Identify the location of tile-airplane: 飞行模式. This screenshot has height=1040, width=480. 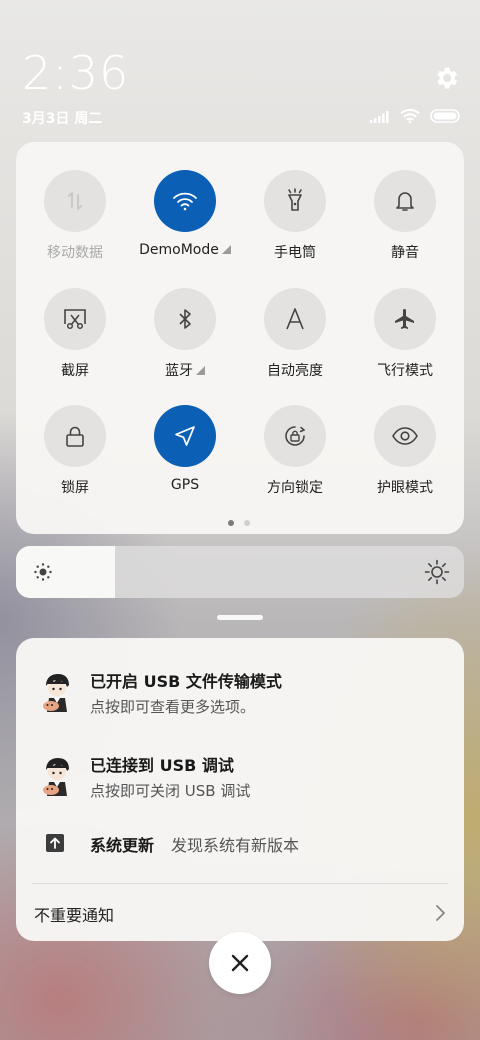
(405, 334).